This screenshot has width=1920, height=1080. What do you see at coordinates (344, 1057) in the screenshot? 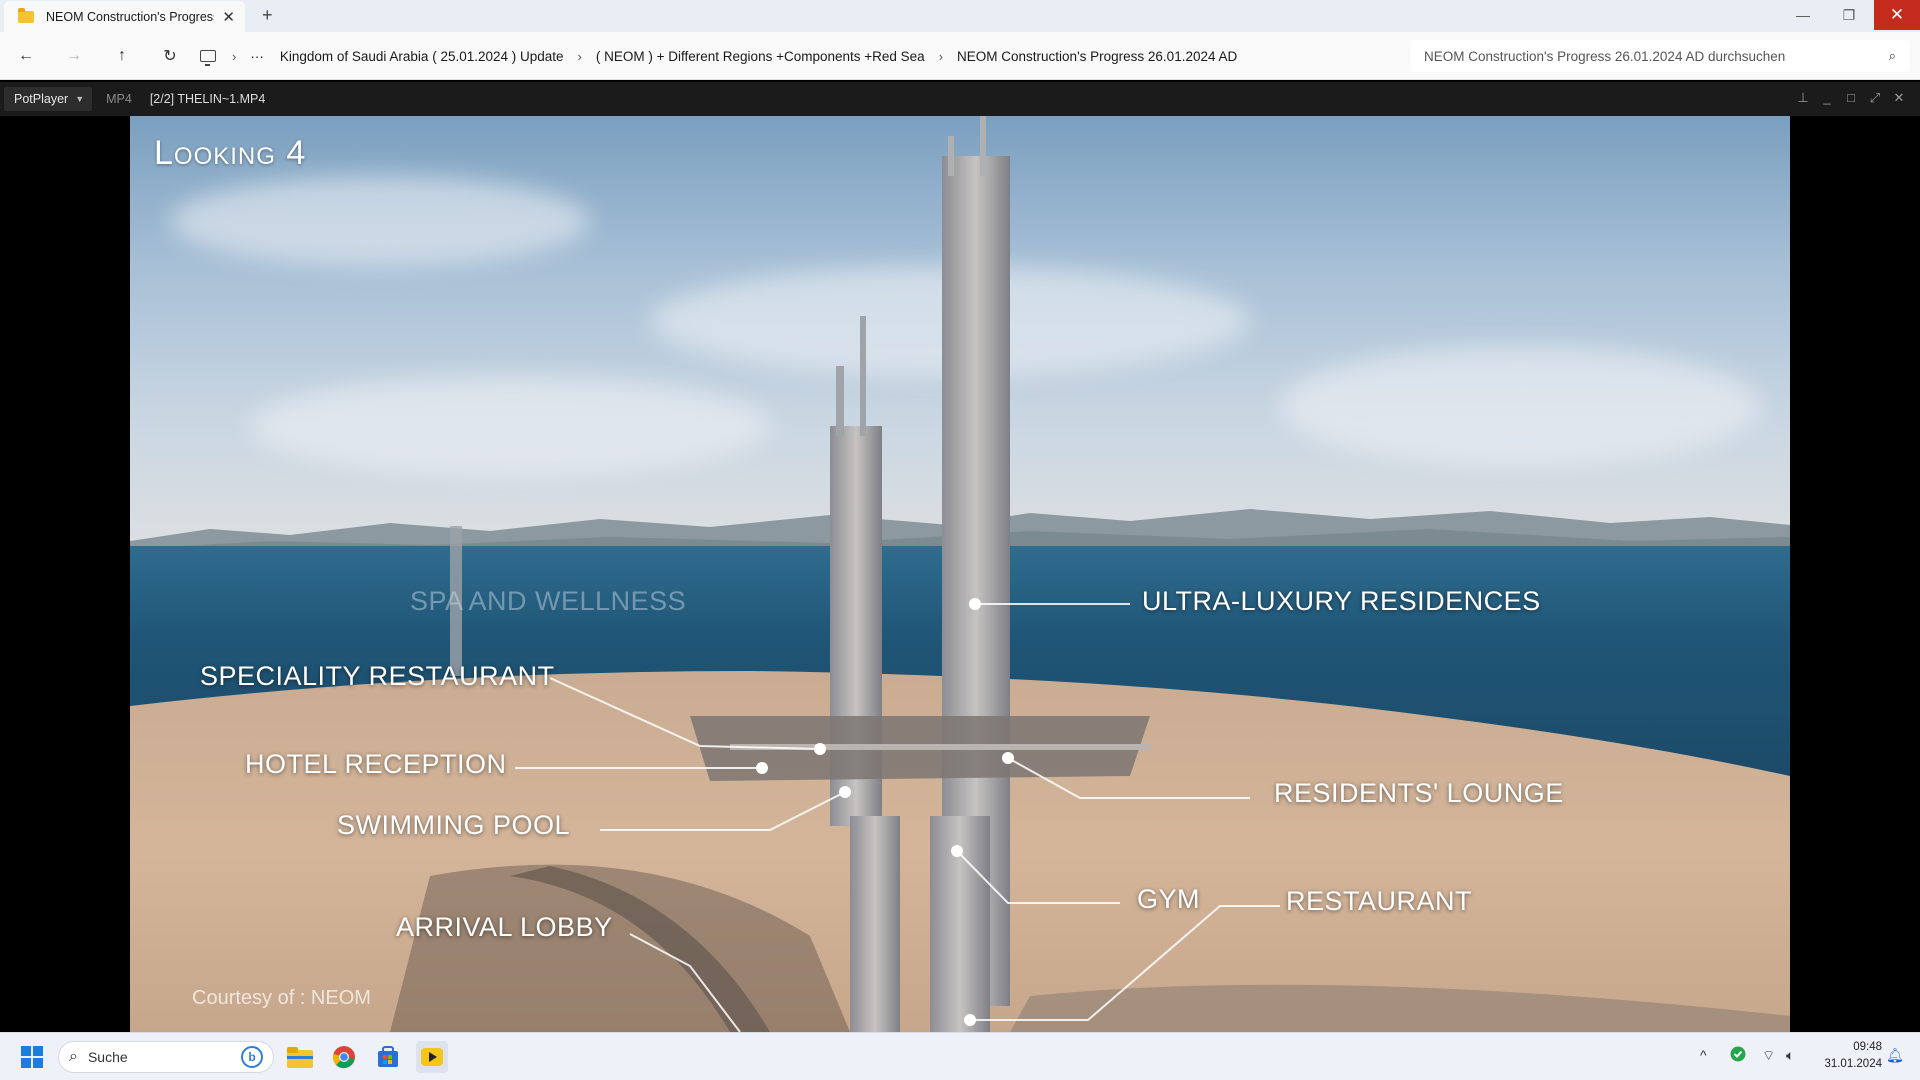
I see `chrome-icon` at bounding box center [344, 1057].